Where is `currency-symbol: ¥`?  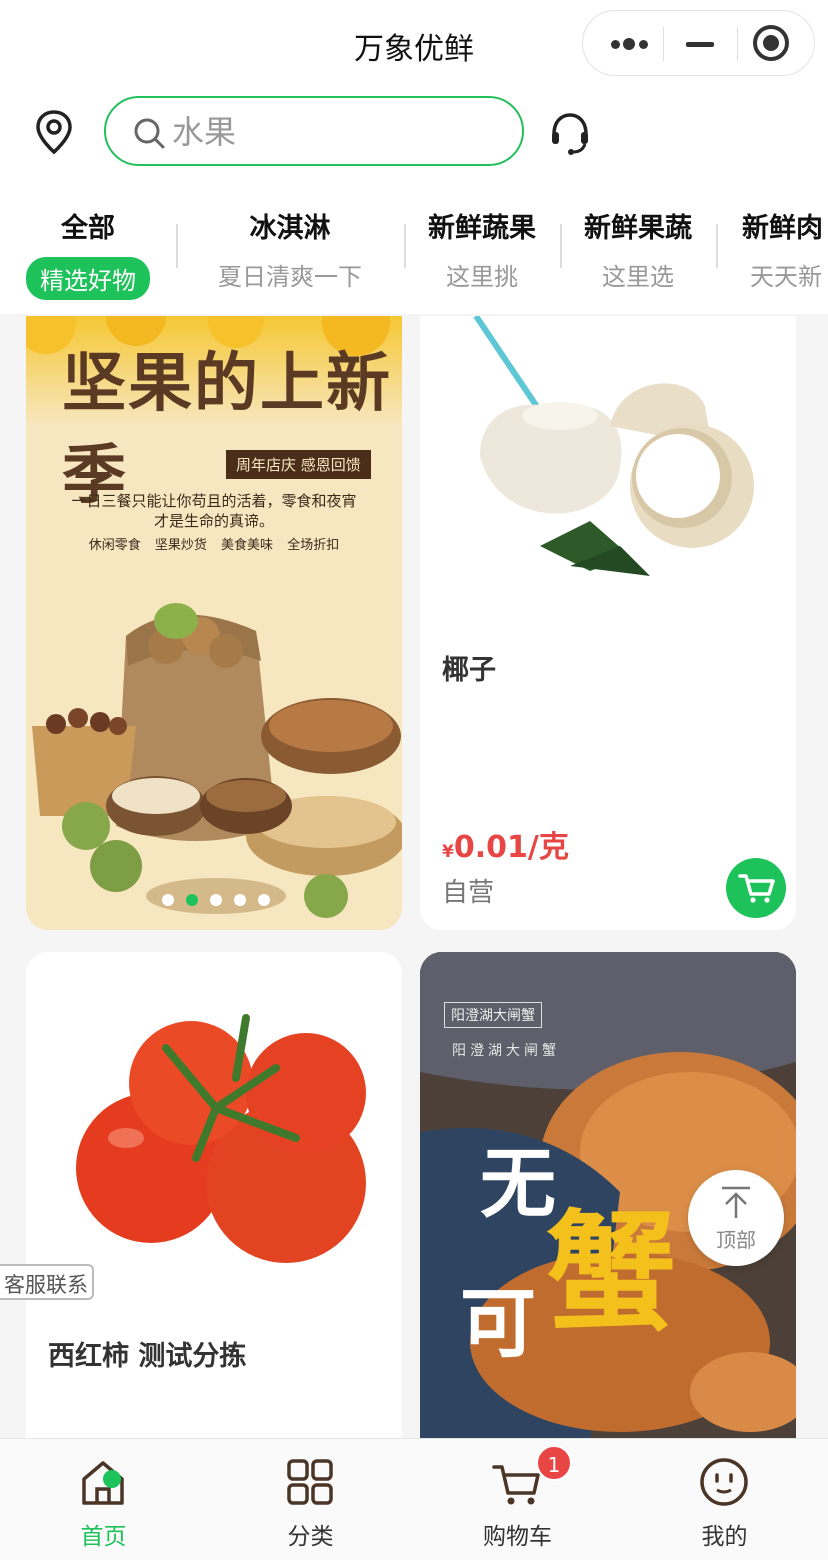
currency-symbol: ¥ is located at coordinates (448, 852).